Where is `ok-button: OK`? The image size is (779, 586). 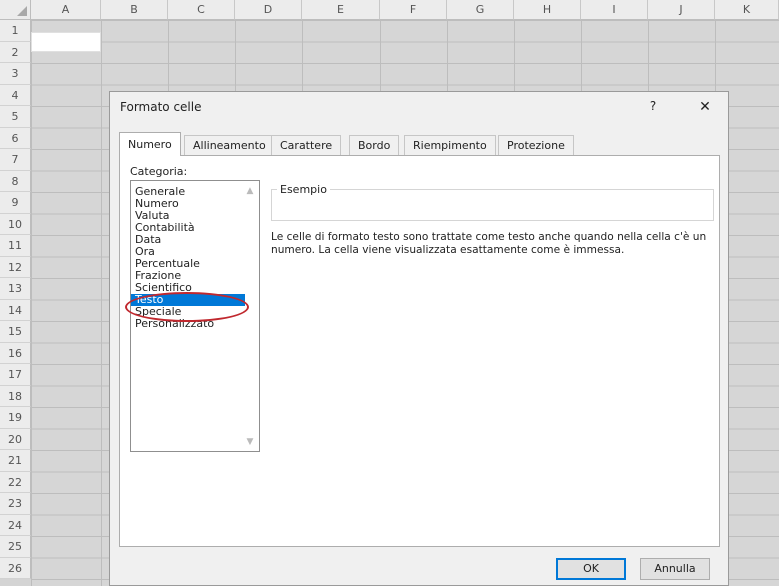 ok-button: OK is located at coordinates (591, 569).